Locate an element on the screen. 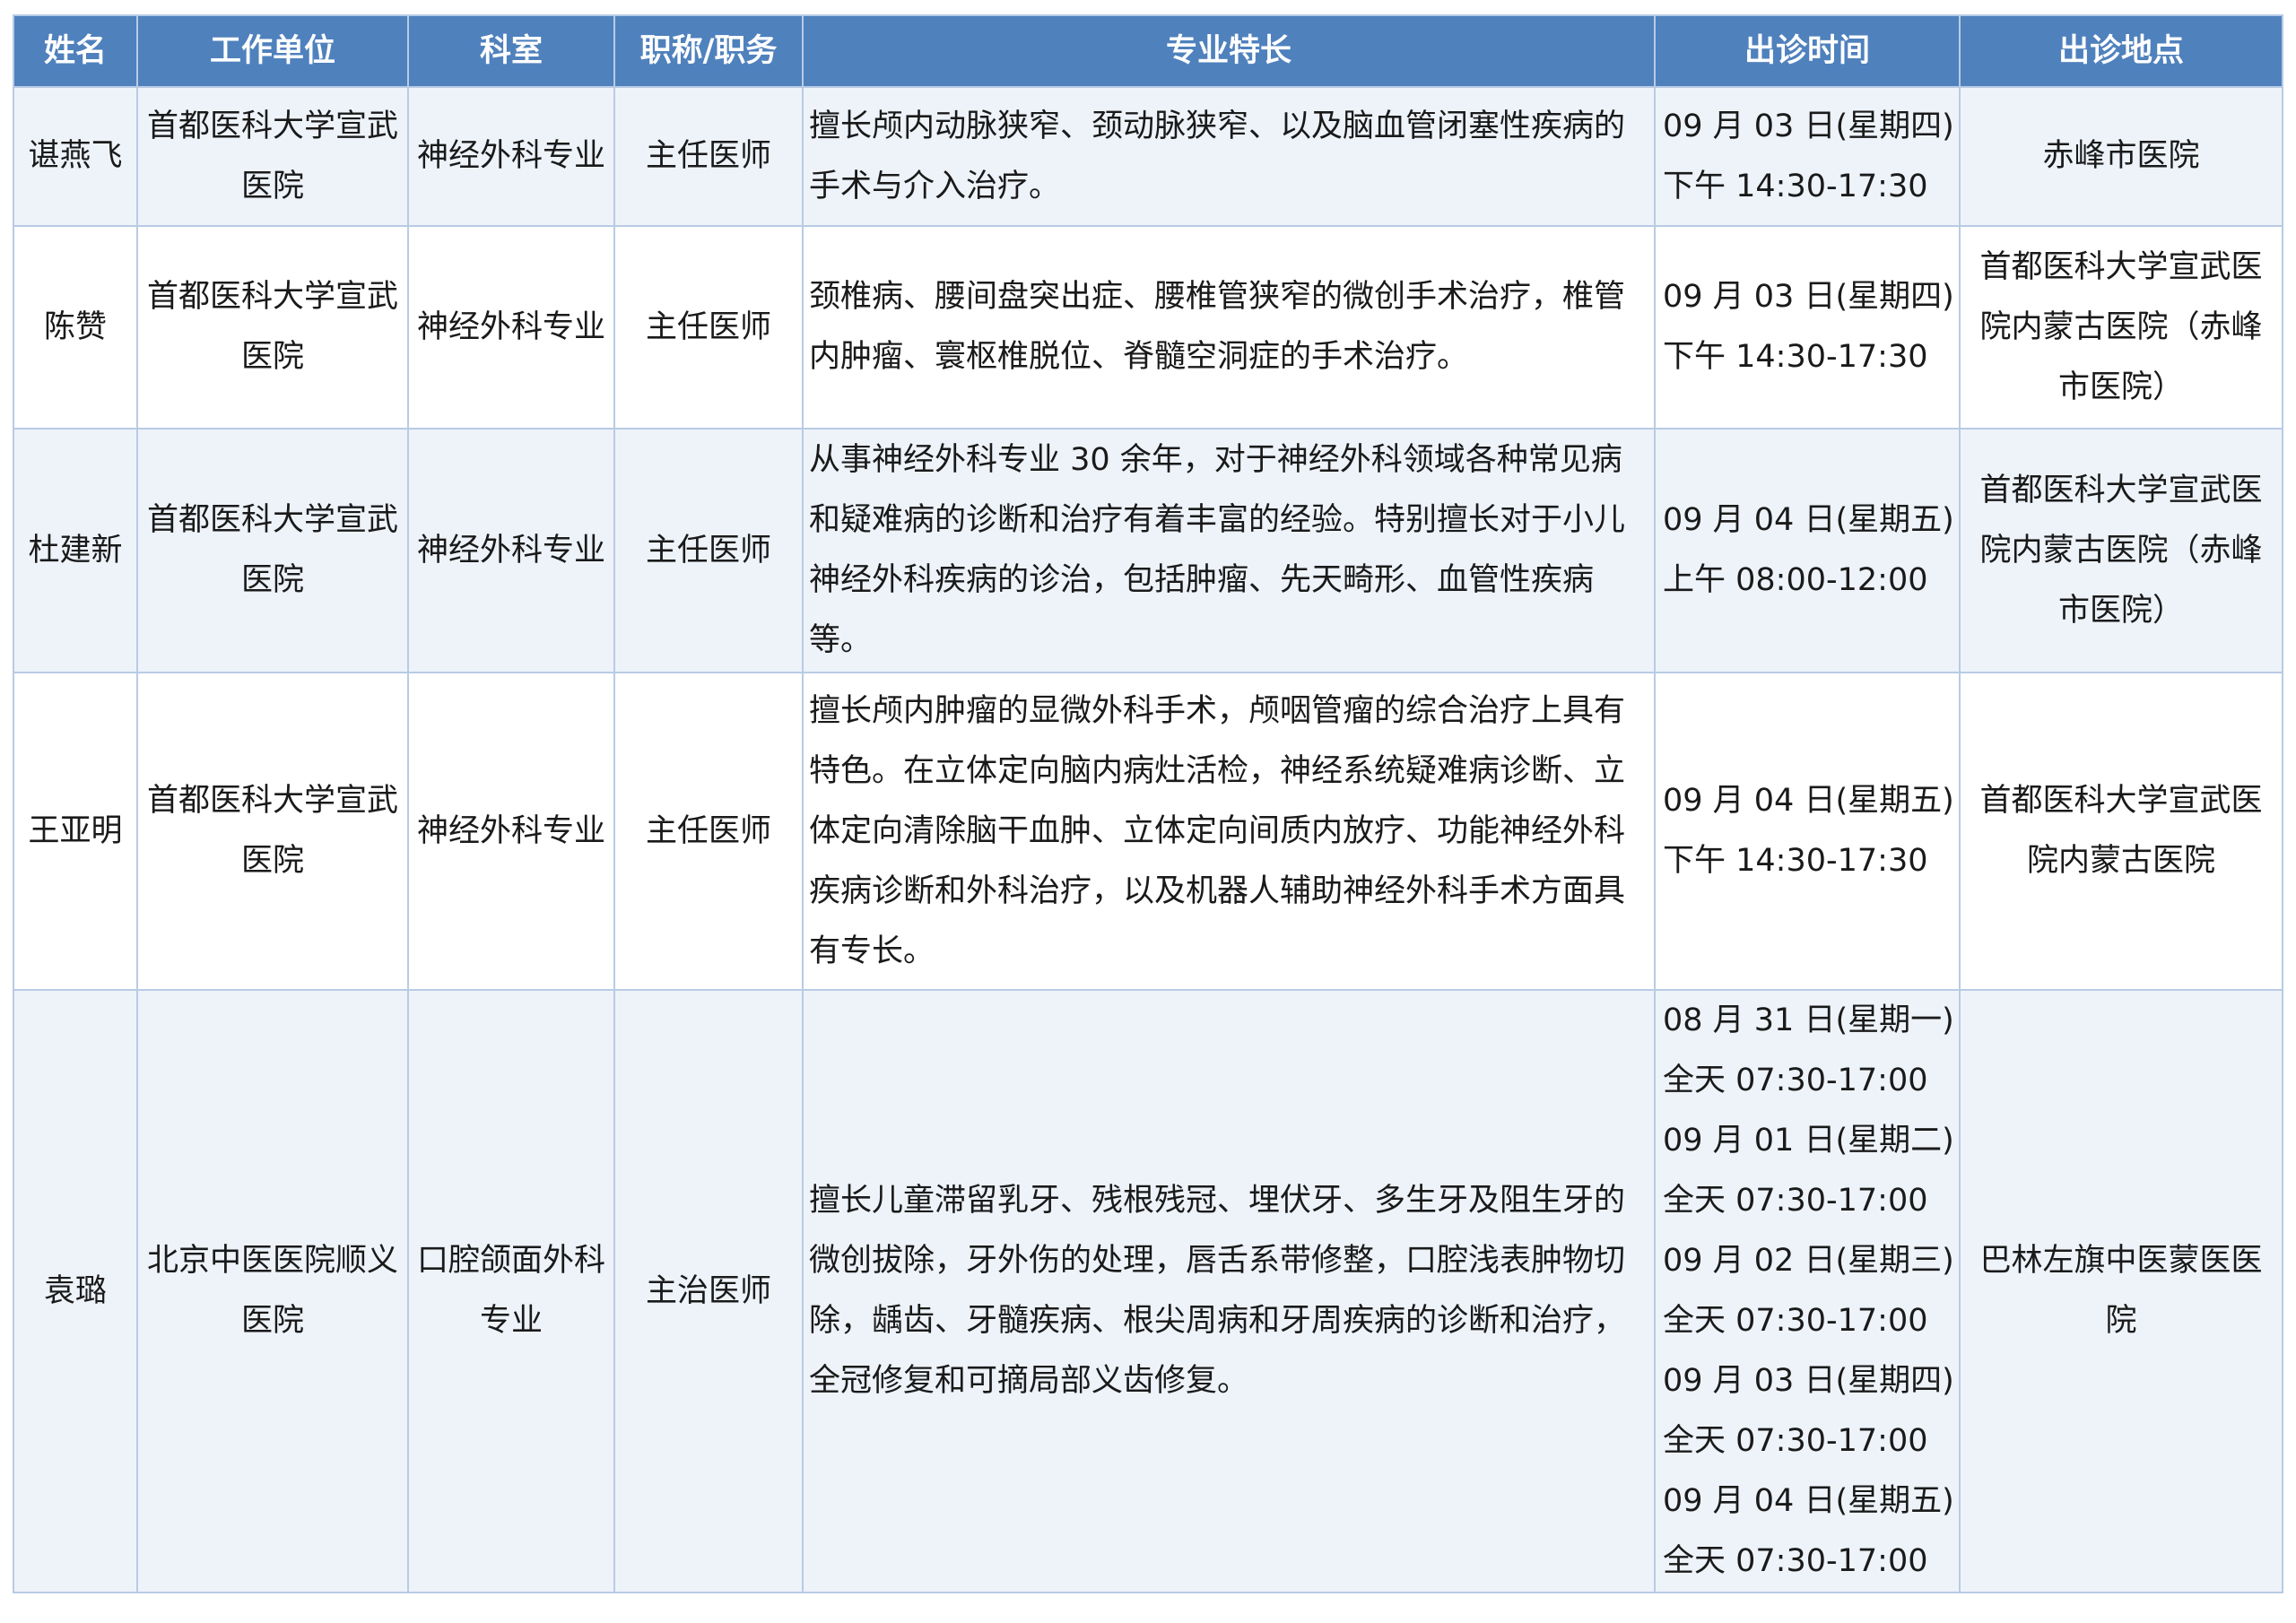 The width and height of the screenshot is (2296, 1623). clinic-location: 巴林左旗中医蒙医医院 is located at coordinates (2121, 1291).